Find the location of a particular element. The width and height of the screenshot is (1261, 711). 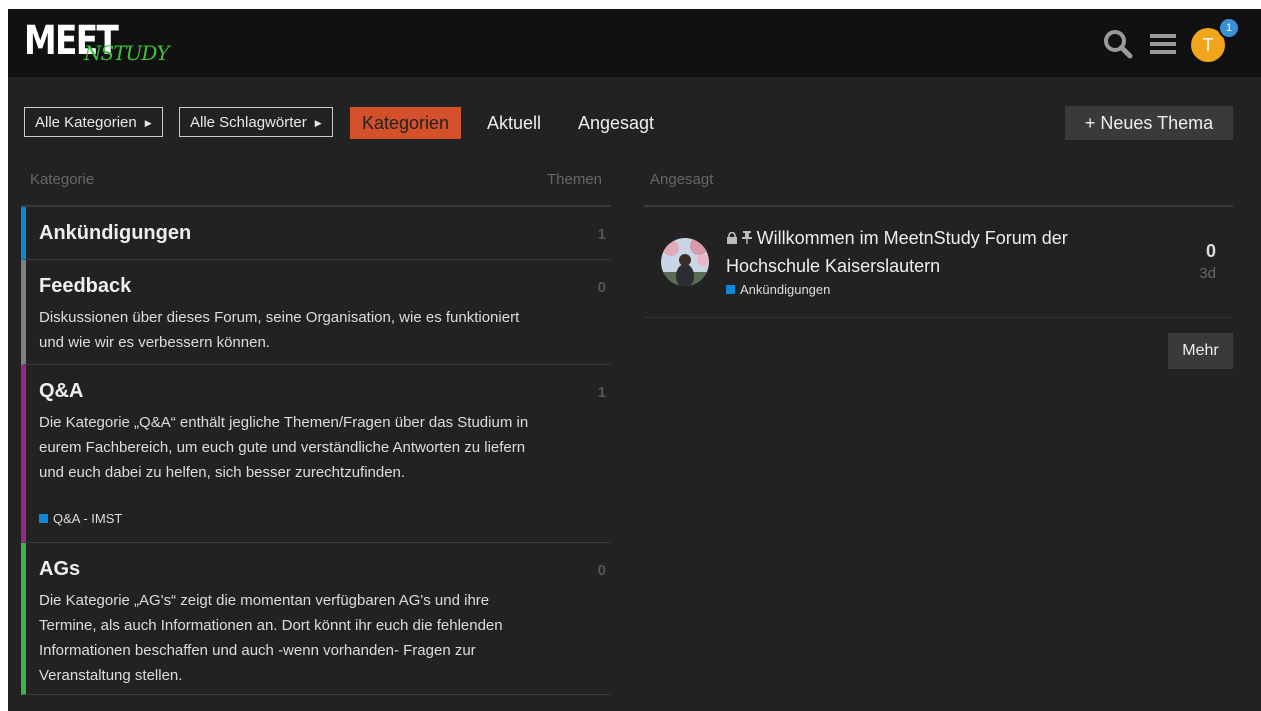

pin-icon is located at coordinates (749, 238).